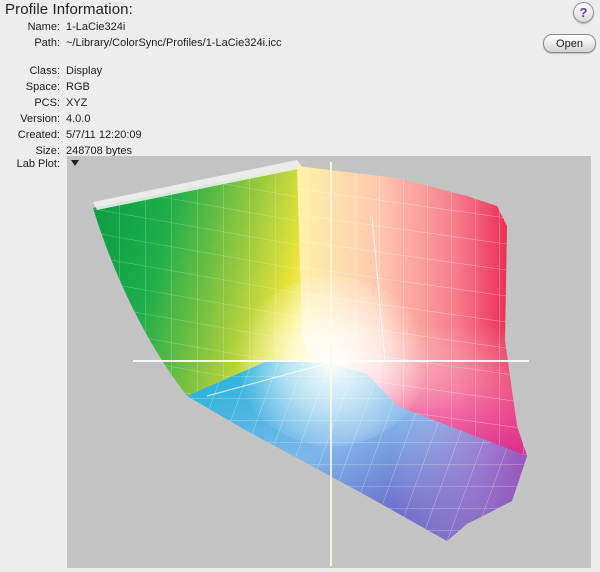 Image resolution: width=600 pixels, height=572 pixels. What do you see at coordinates (300, 103) in the screenshot?
I see `pcs-row: PCS: XYZ` at bounding box center [300, 103].